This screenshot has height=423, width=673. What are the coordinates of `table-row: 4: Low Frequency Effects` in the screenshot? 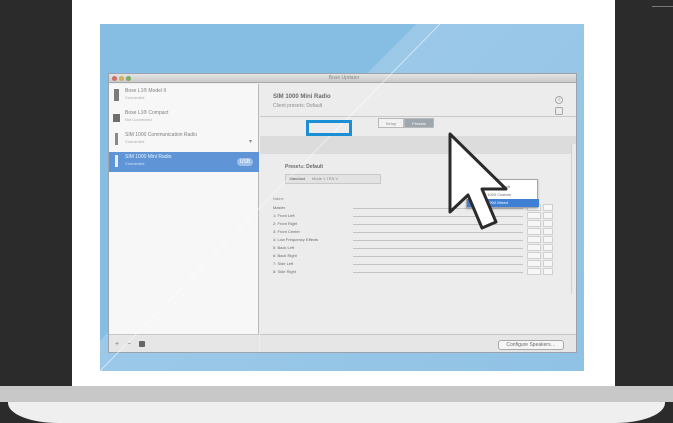 It's located at (423, 240).